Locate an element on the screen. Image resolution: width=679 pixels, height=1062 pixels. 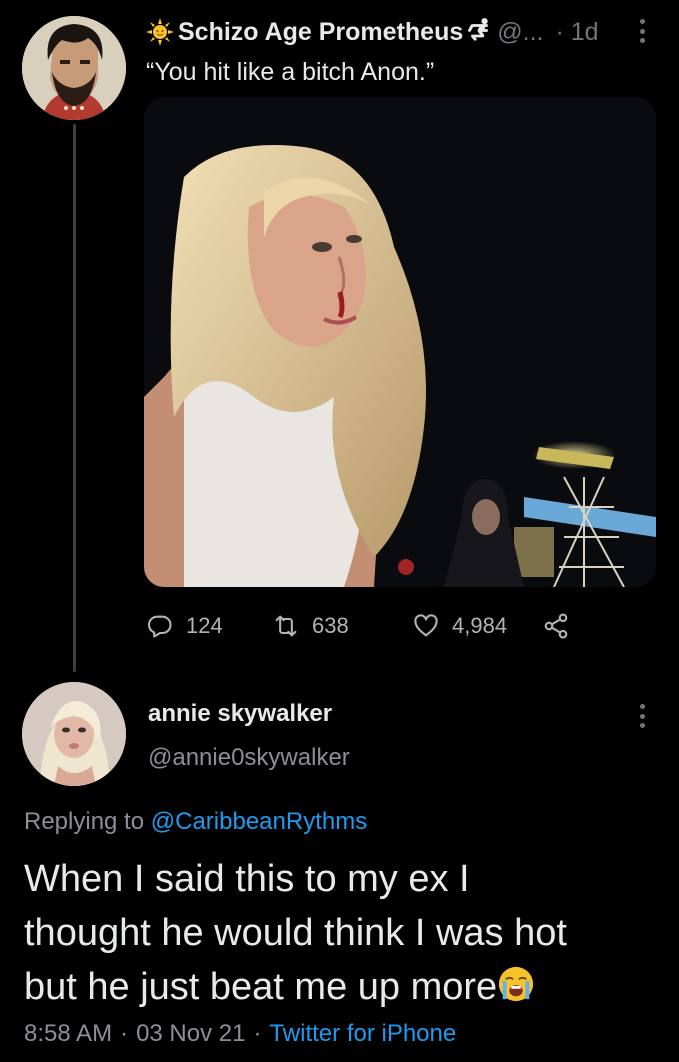
share-button is located at coordinates (556, 626).